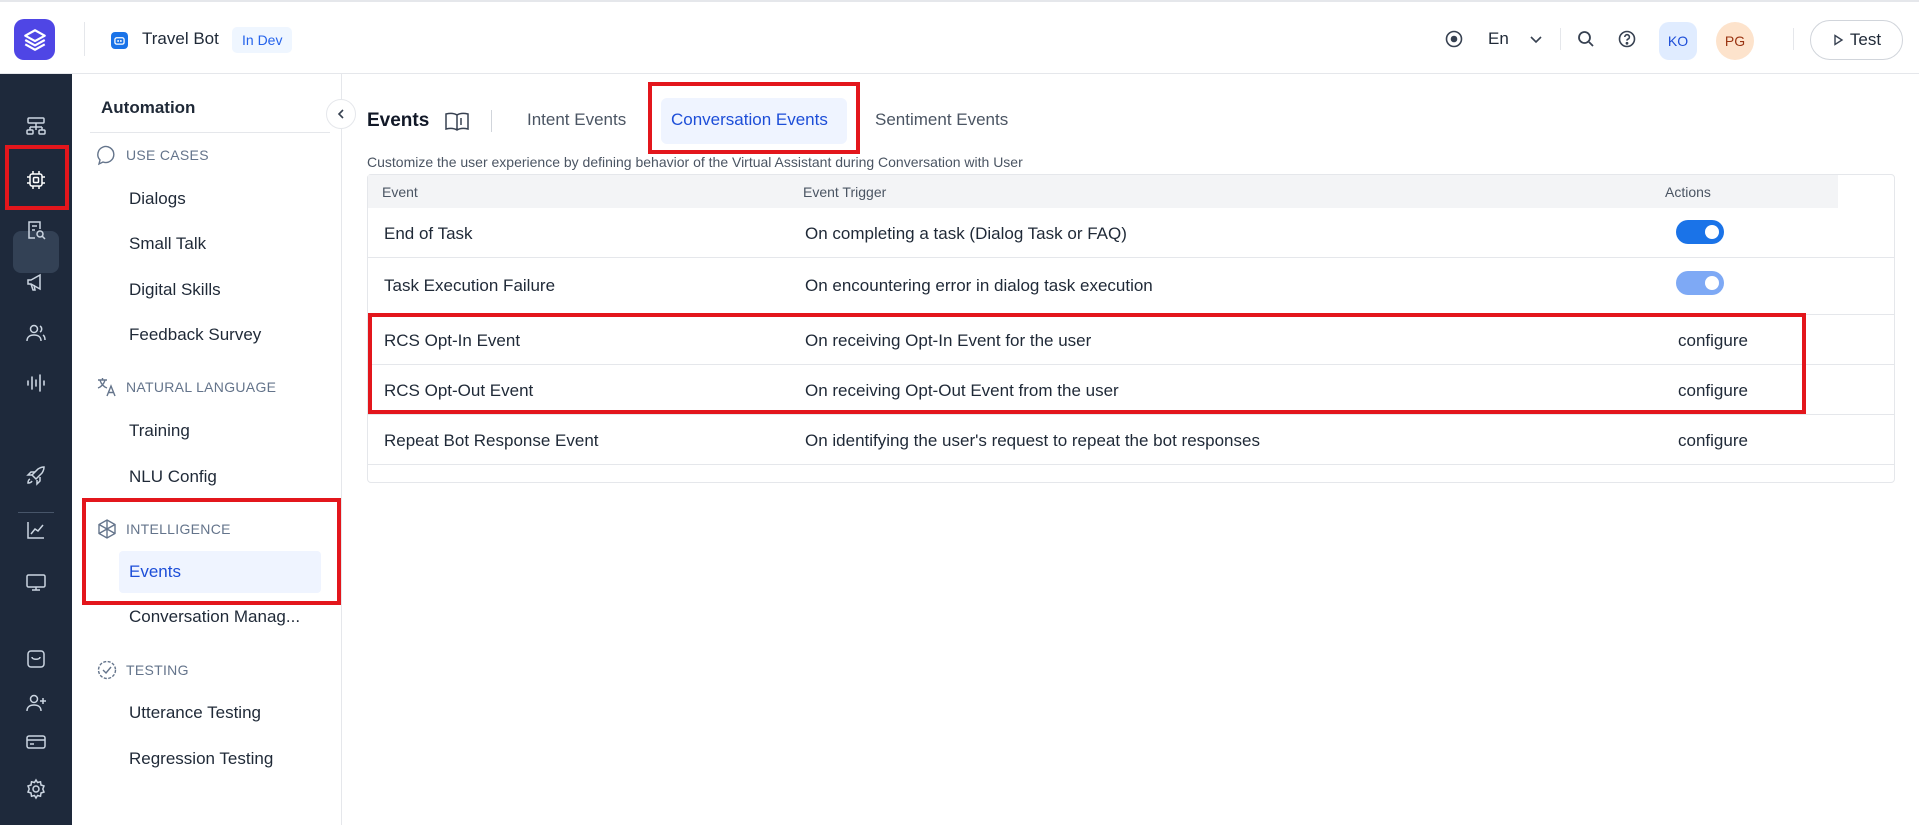  Describe the element at coordinates (180, 39) in the screenshot. I see `bot-name: Travel Bot` at that location.